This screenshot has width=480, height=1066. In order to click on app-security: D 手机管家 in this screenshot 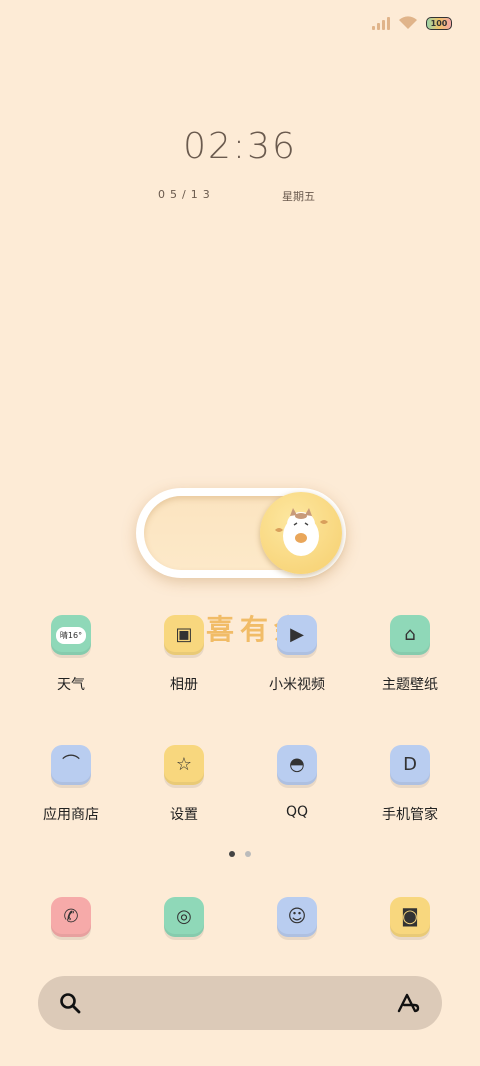, I will do `click(410, 784)`.